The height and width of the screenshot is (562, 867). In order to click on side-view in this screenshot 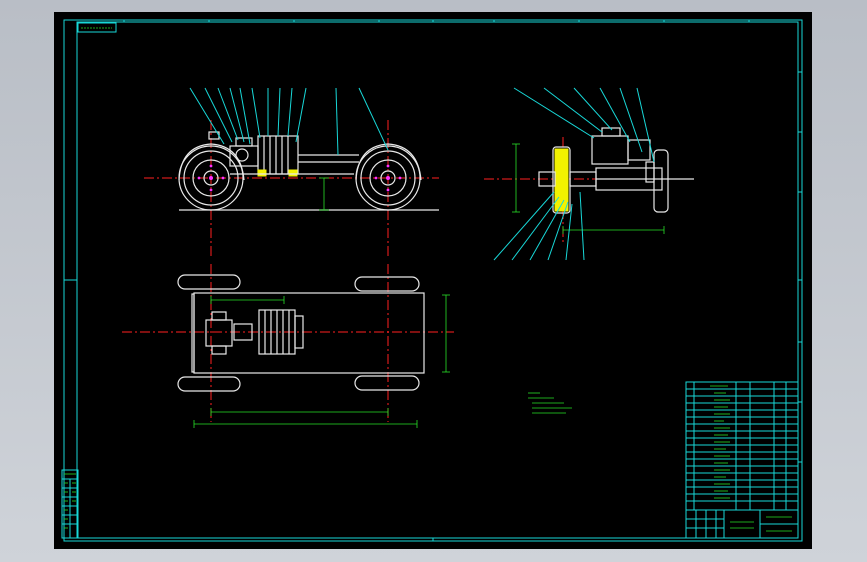, I will do `click(589, 174)`.